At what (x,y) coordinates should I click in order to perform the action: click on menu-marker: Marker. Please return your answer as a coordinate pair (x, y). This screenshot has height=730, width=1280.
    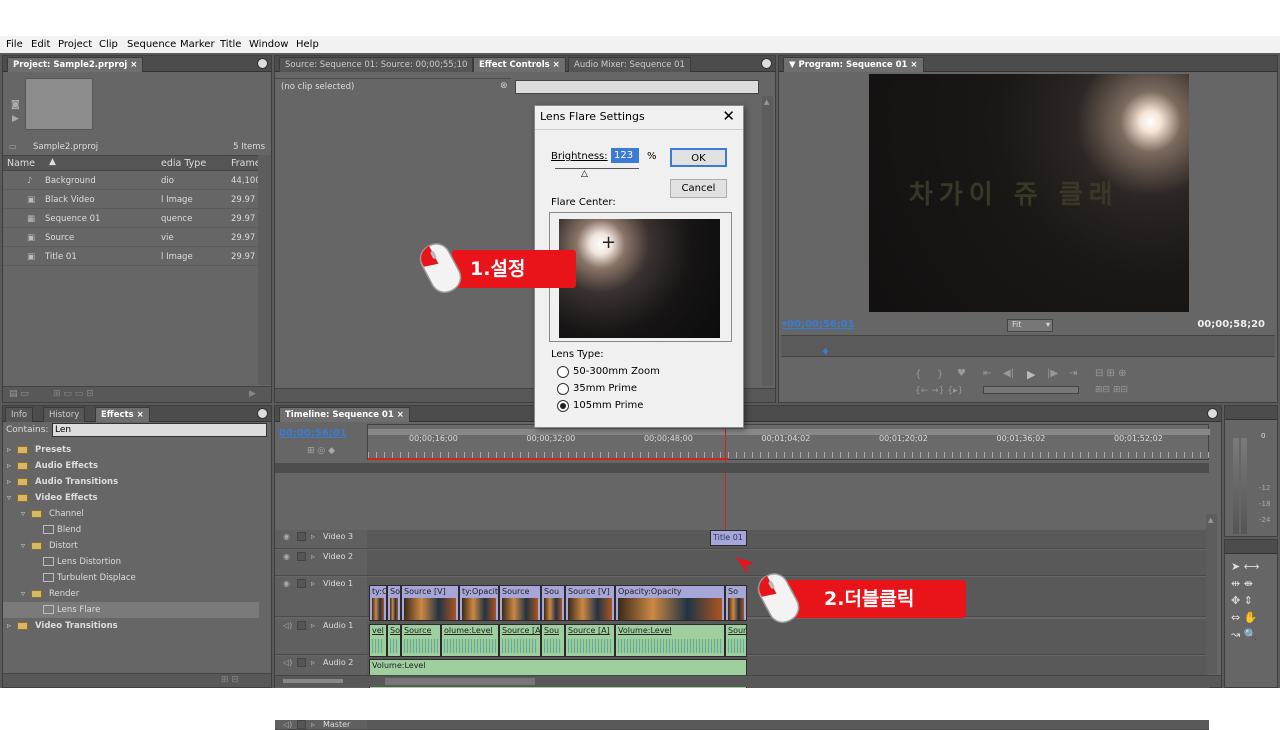
    Looking at the image, I should click on (197, 44).